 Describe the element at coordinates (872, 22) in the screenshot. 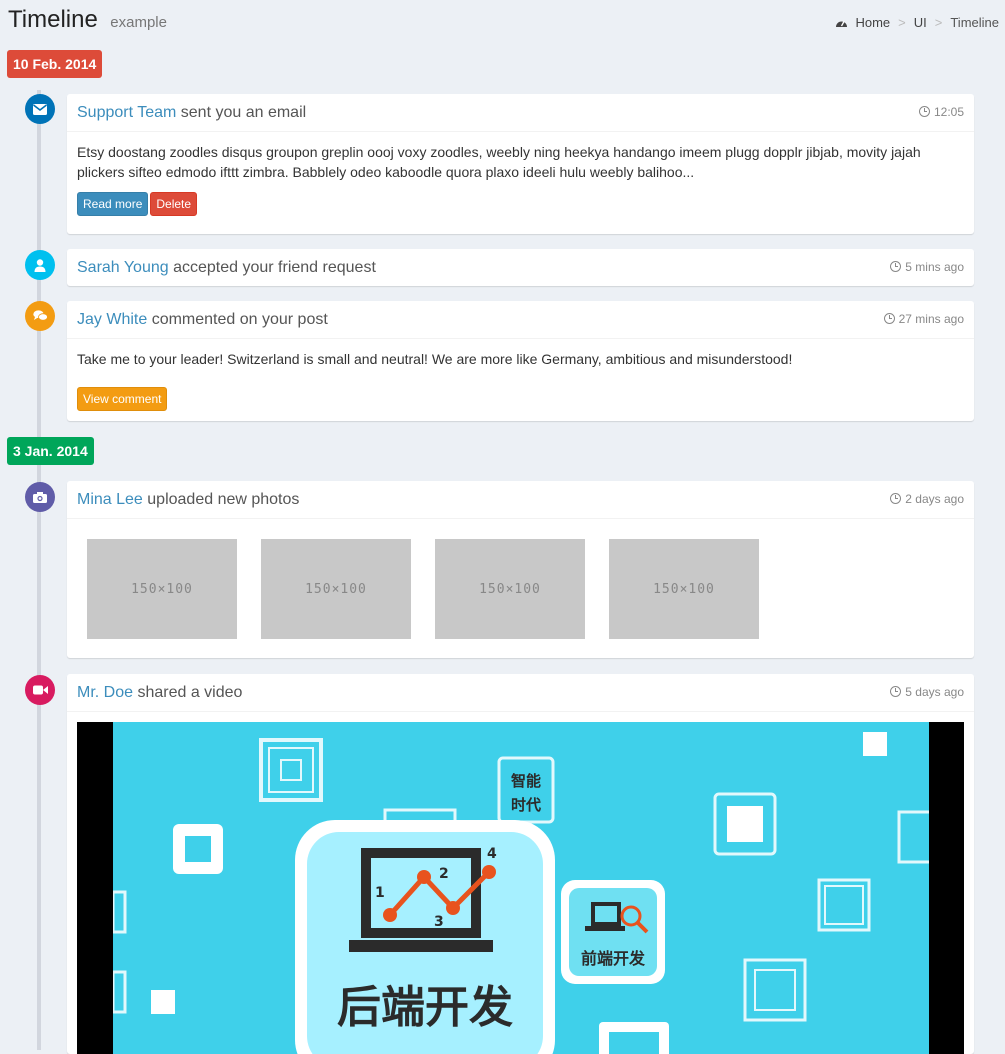

I see `breadcrumb-home: Home` at that location.